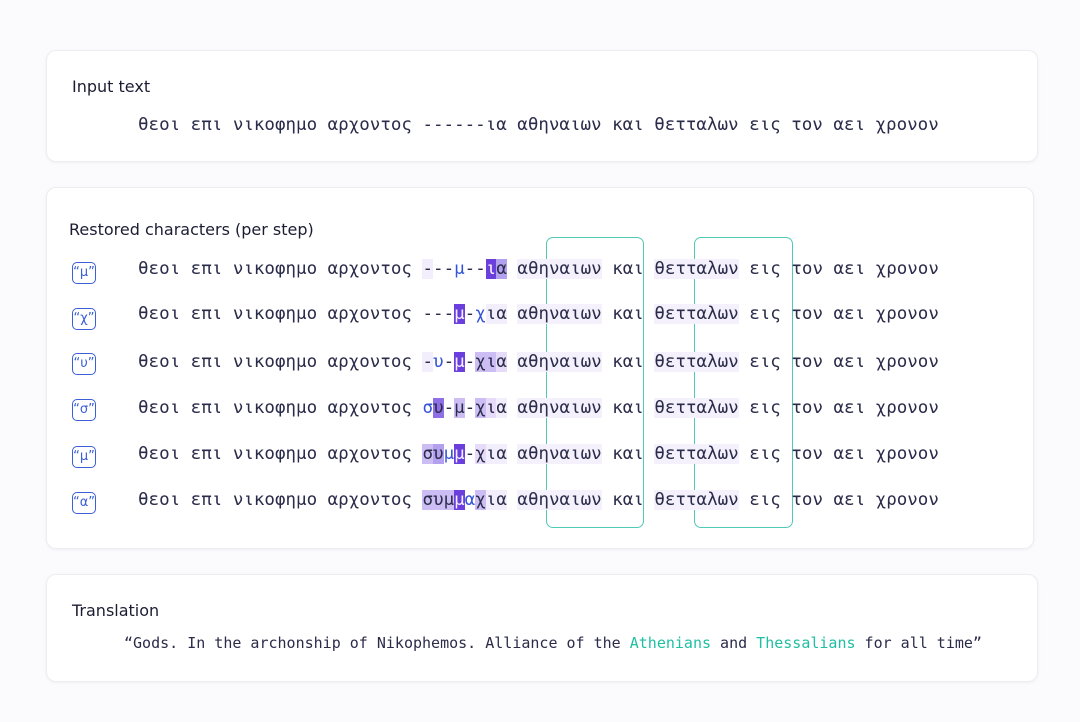 Image resolution: width=1080 pixels, height=722 pixels. Describe the element at coordinates (129, 643) in the screenshot. I see `open-quote: “` at that location.